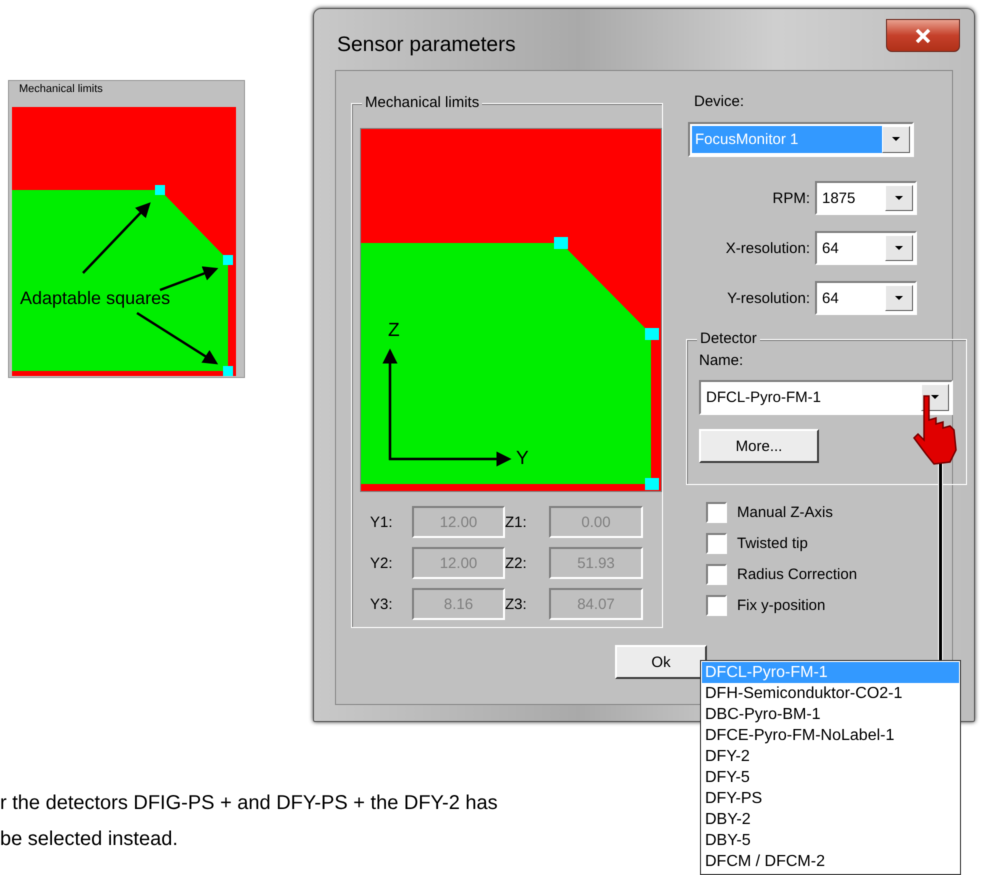  I want to click on list-item: DFCE-Pyro-FM-NoLabel-1, so click(830, 735).